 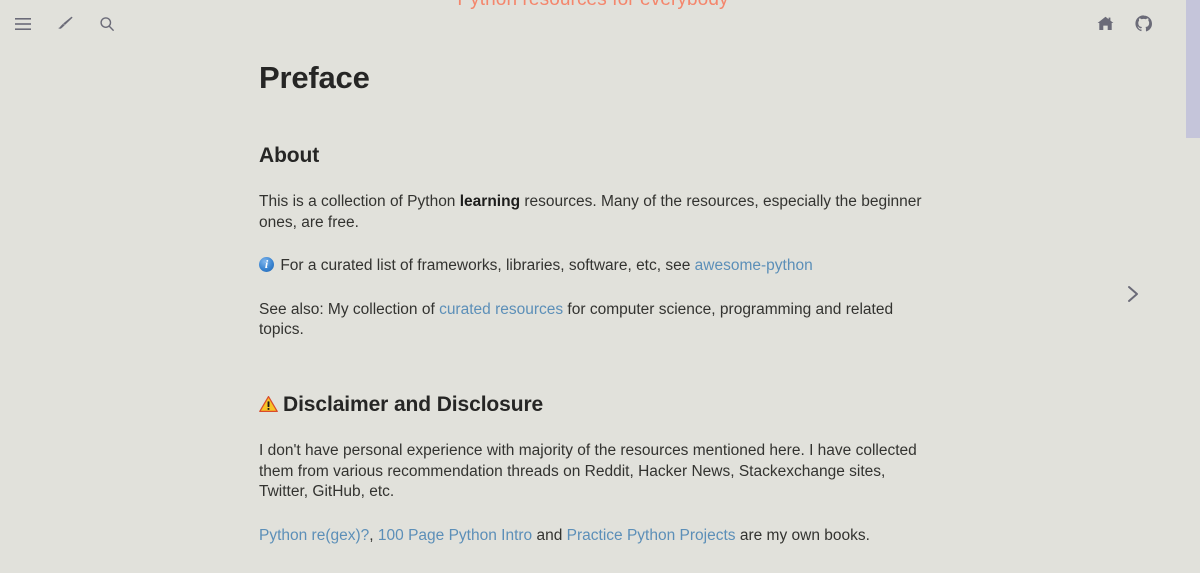 I want to click on section-heading-disclaimer: Disclaimer and Disclosure, so click(x=596, y=405).